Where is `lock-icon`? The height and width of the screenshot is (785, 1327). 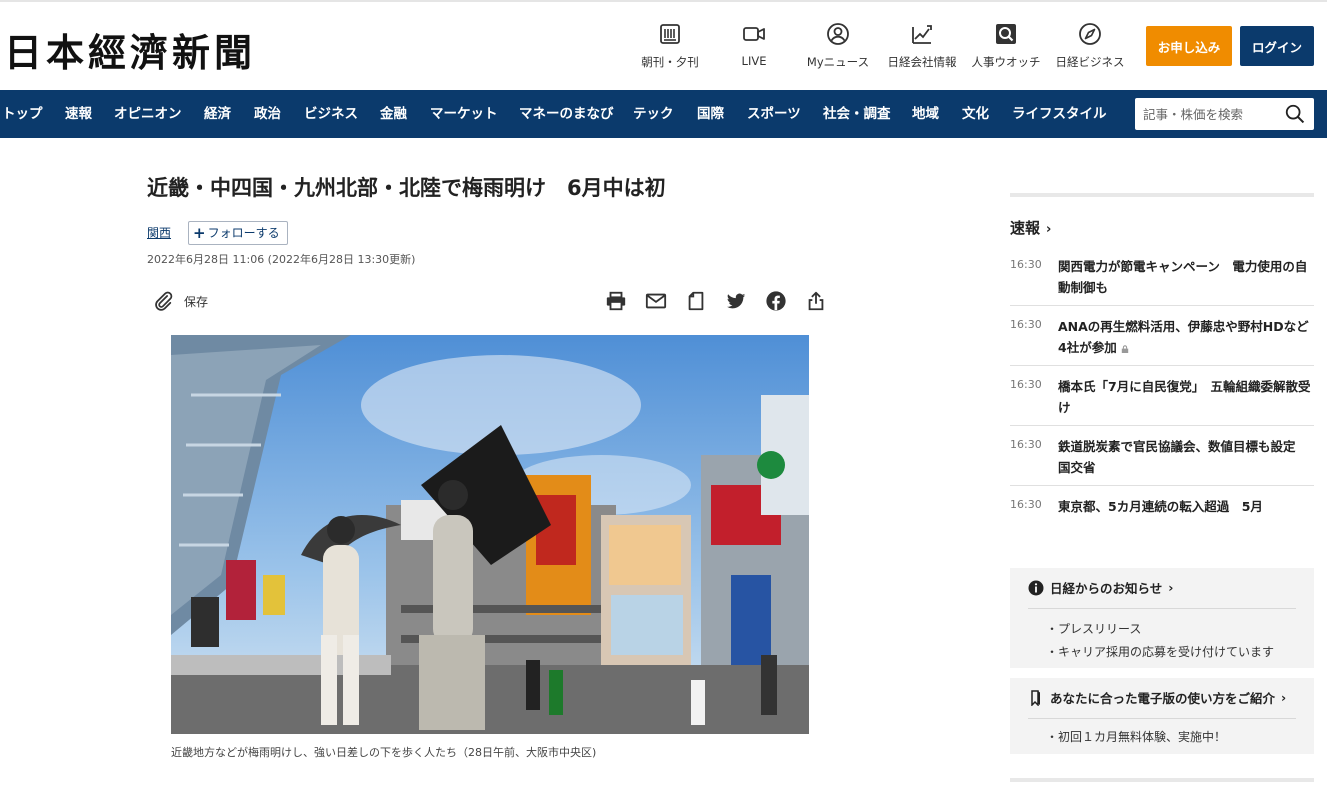
lock-icon is located at coordinates (1124, 349).